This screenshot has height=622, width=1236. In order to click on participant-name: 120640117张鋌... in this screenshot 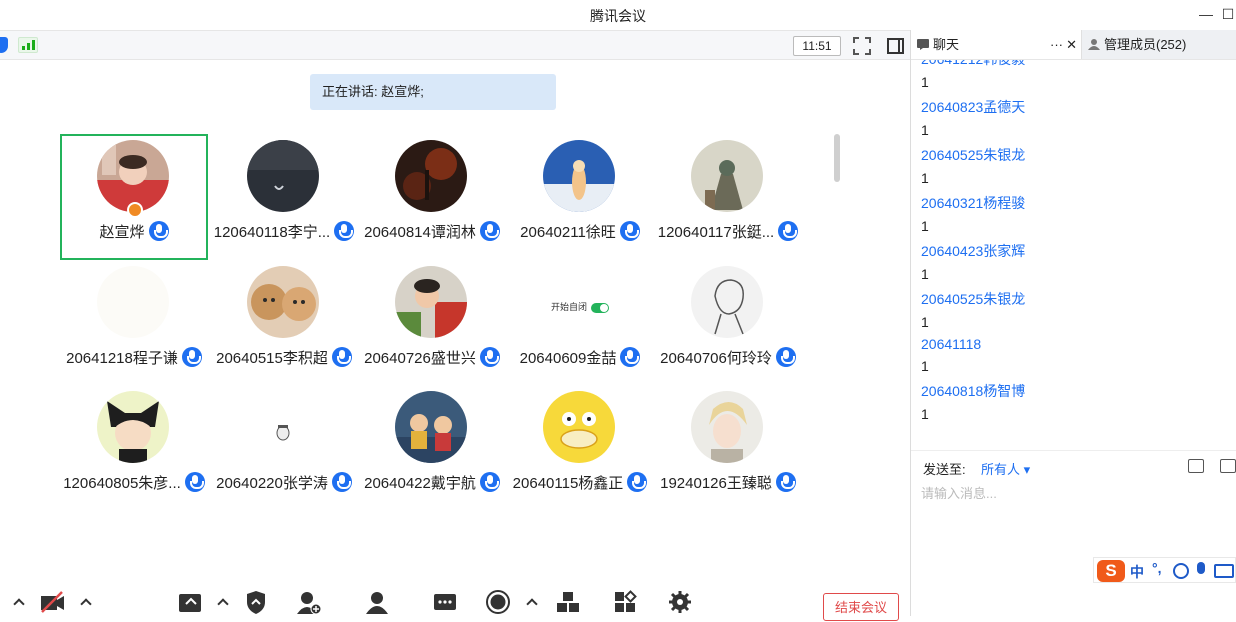, I will do `click(716, 232)`.